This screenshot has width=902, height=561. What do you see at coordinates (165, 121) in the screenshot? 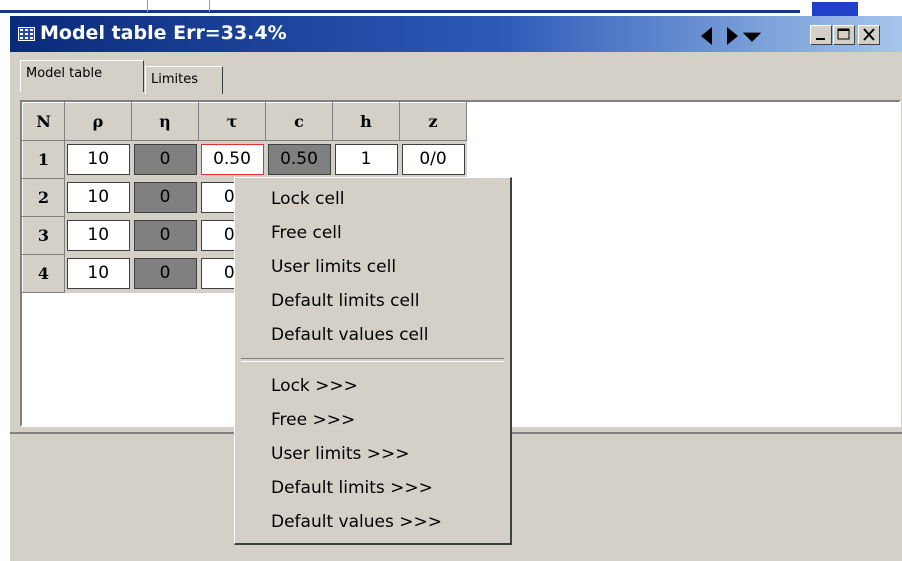
I see `column-header-eta: η` at bounding box center [165, 121].